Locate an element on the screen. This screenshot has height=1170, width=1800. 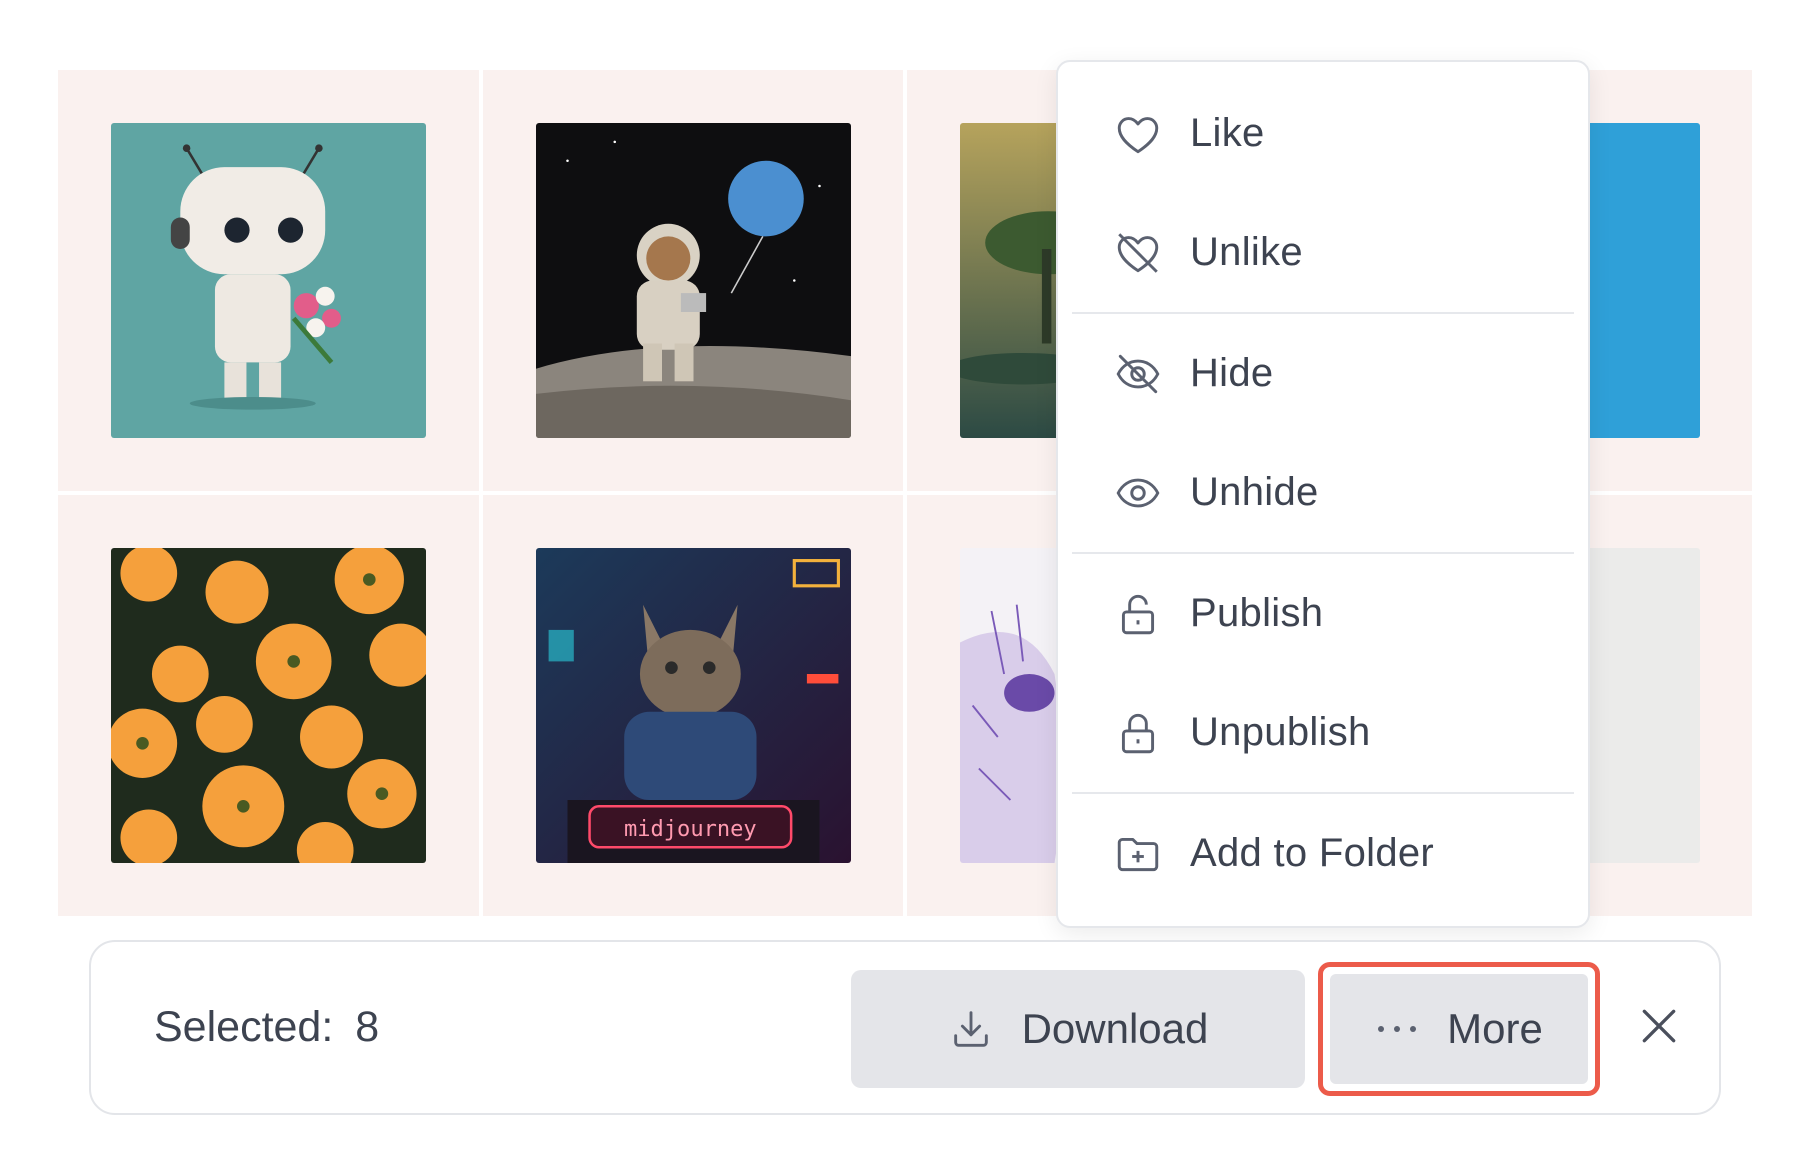
selected-count-value: 8 is located at coordinates (367, 1027).